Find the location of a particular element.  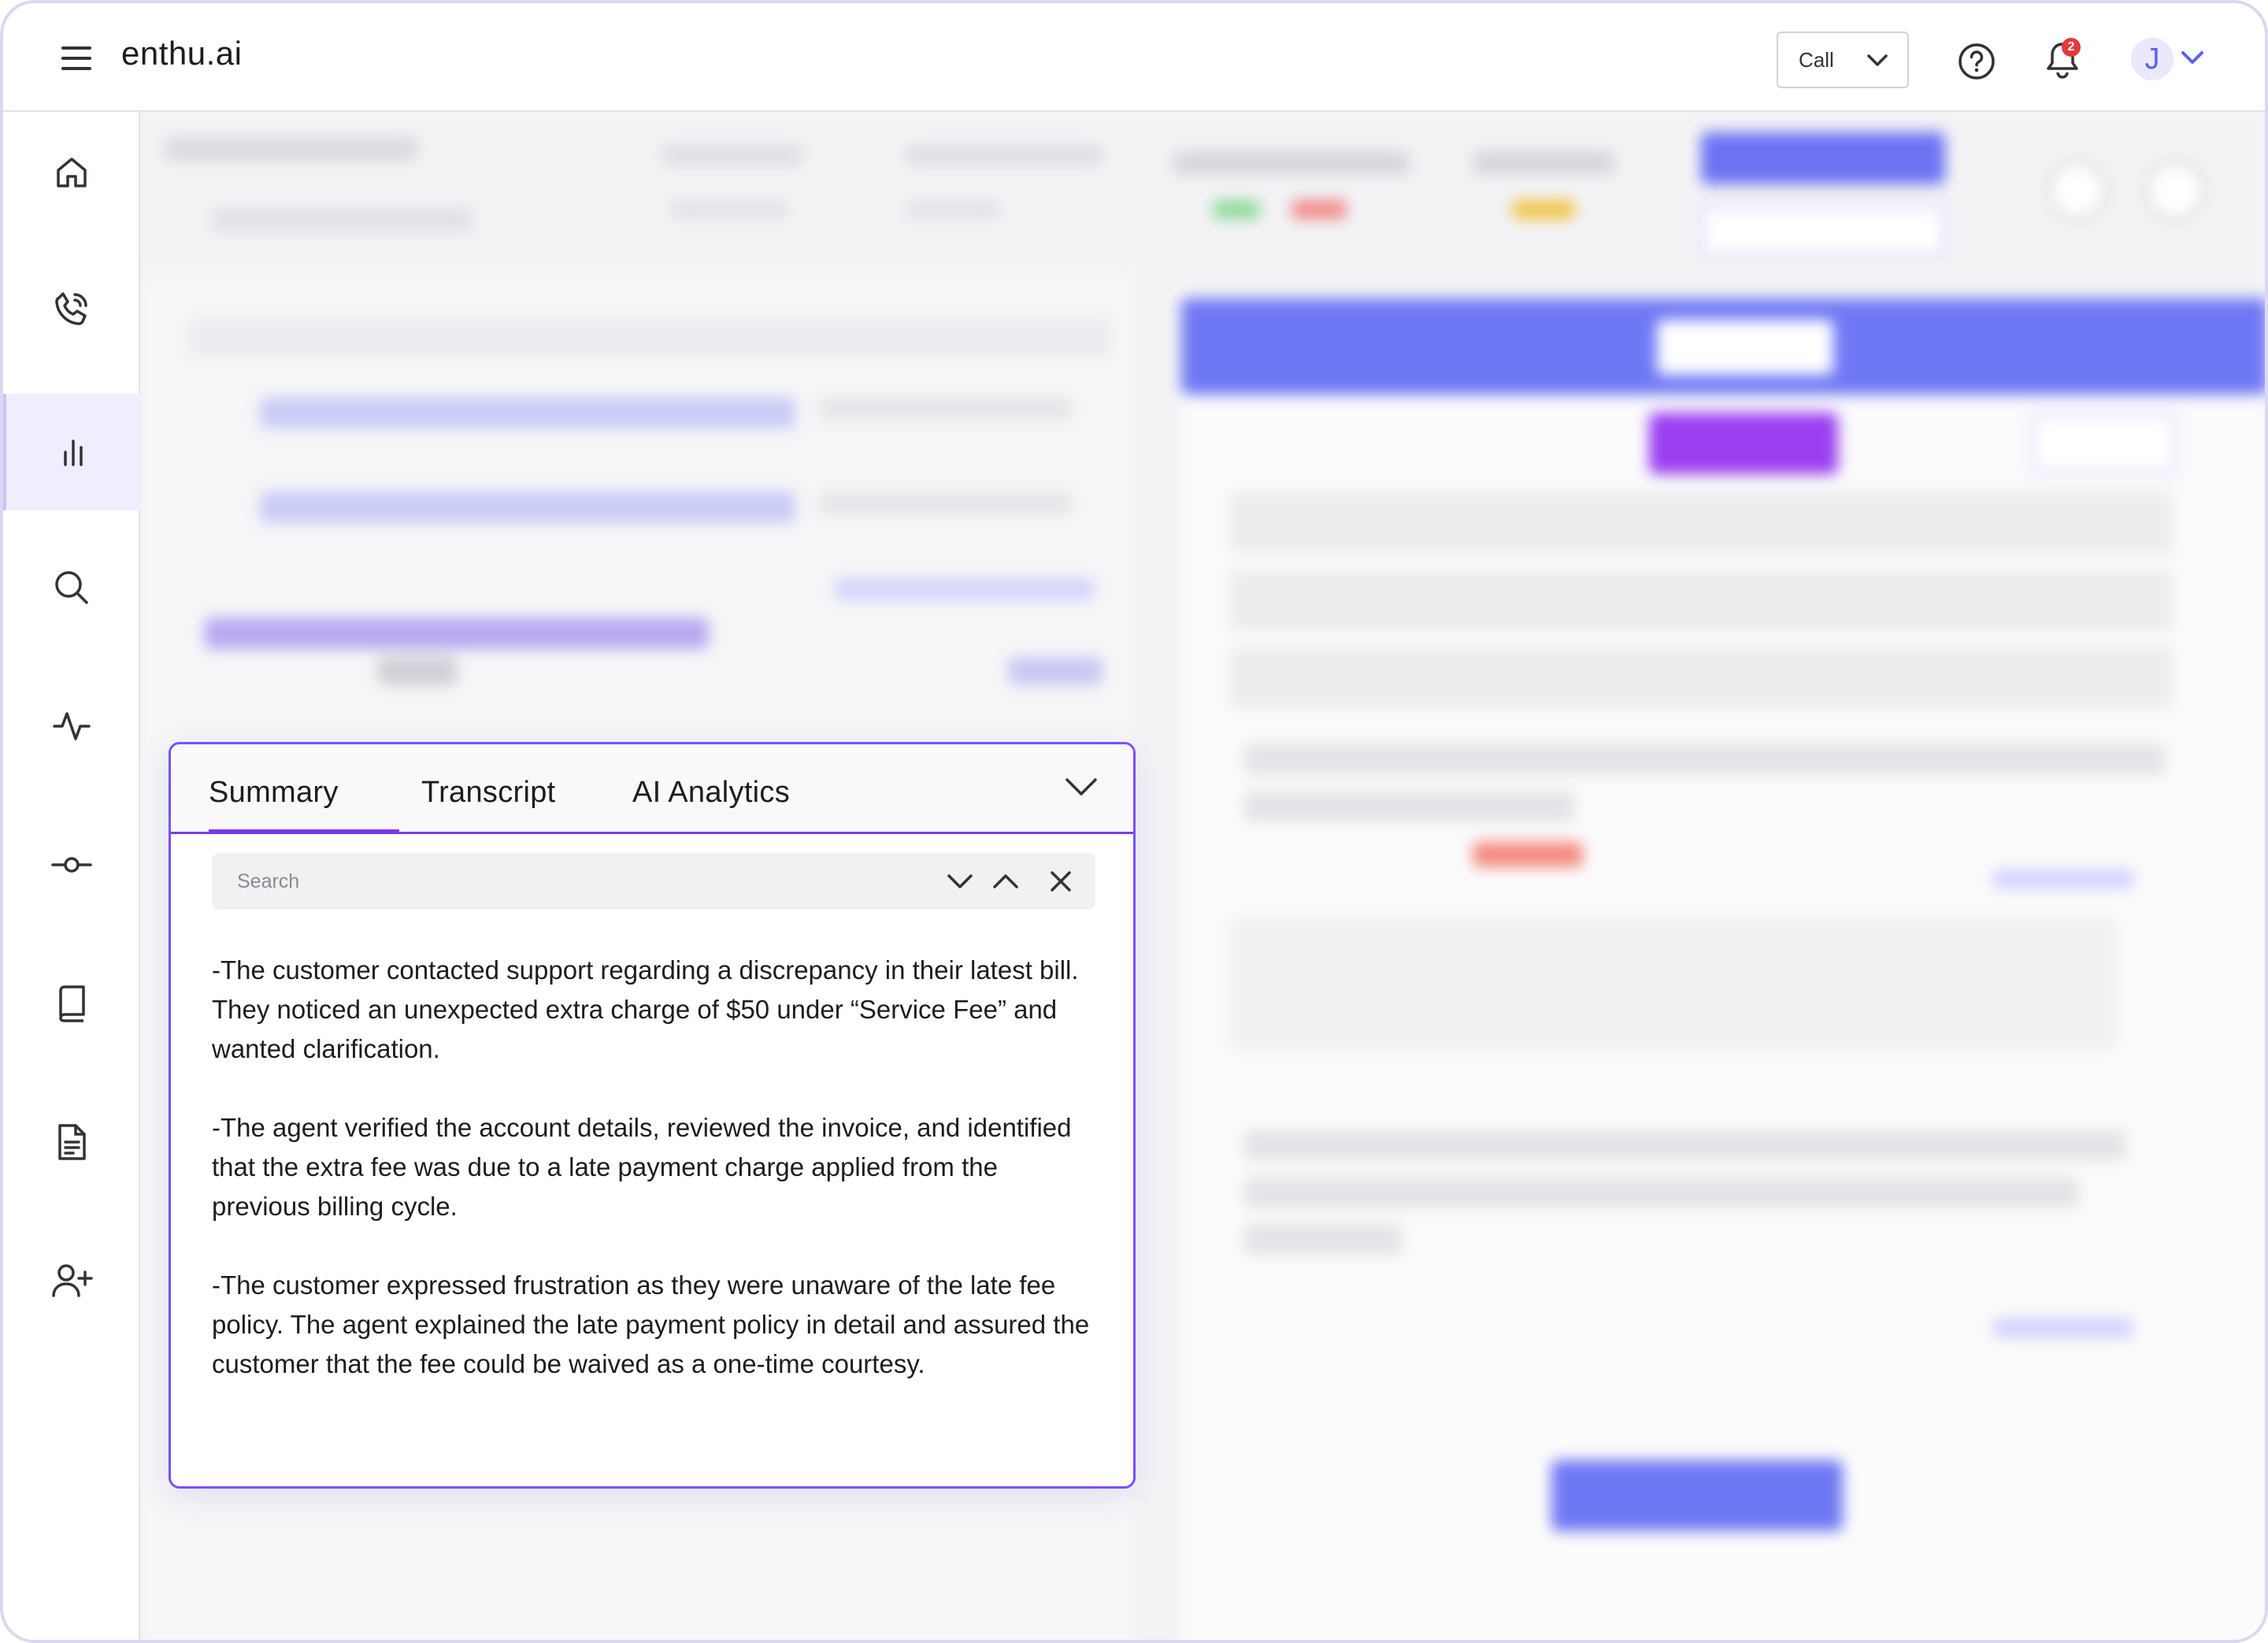

book-icon is located at coordinates (72, 1003).